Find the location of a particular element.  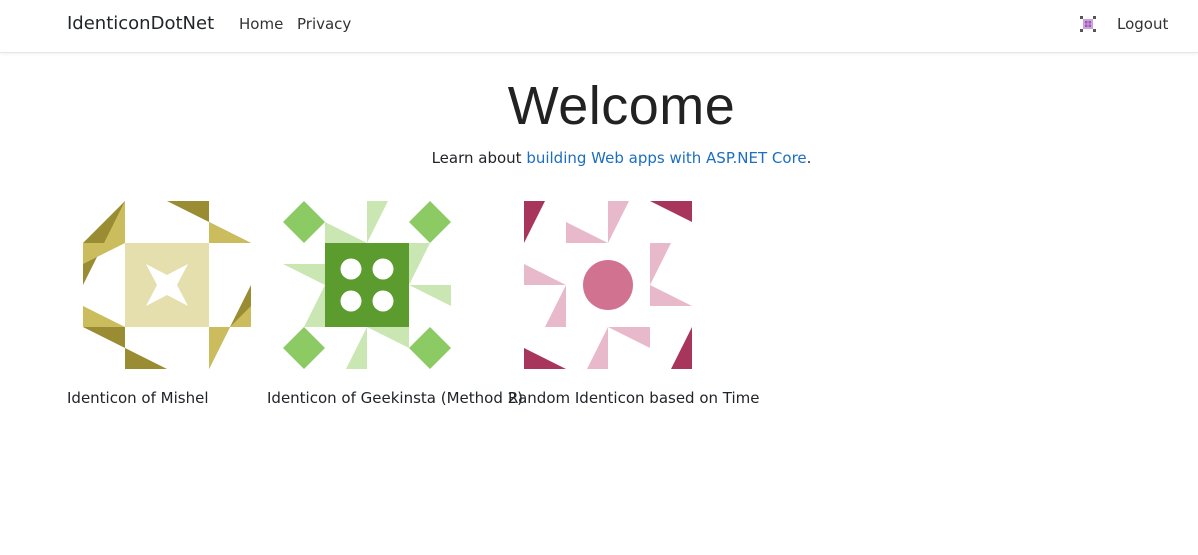

identicon-random-time is located at coordinates (608, 285).